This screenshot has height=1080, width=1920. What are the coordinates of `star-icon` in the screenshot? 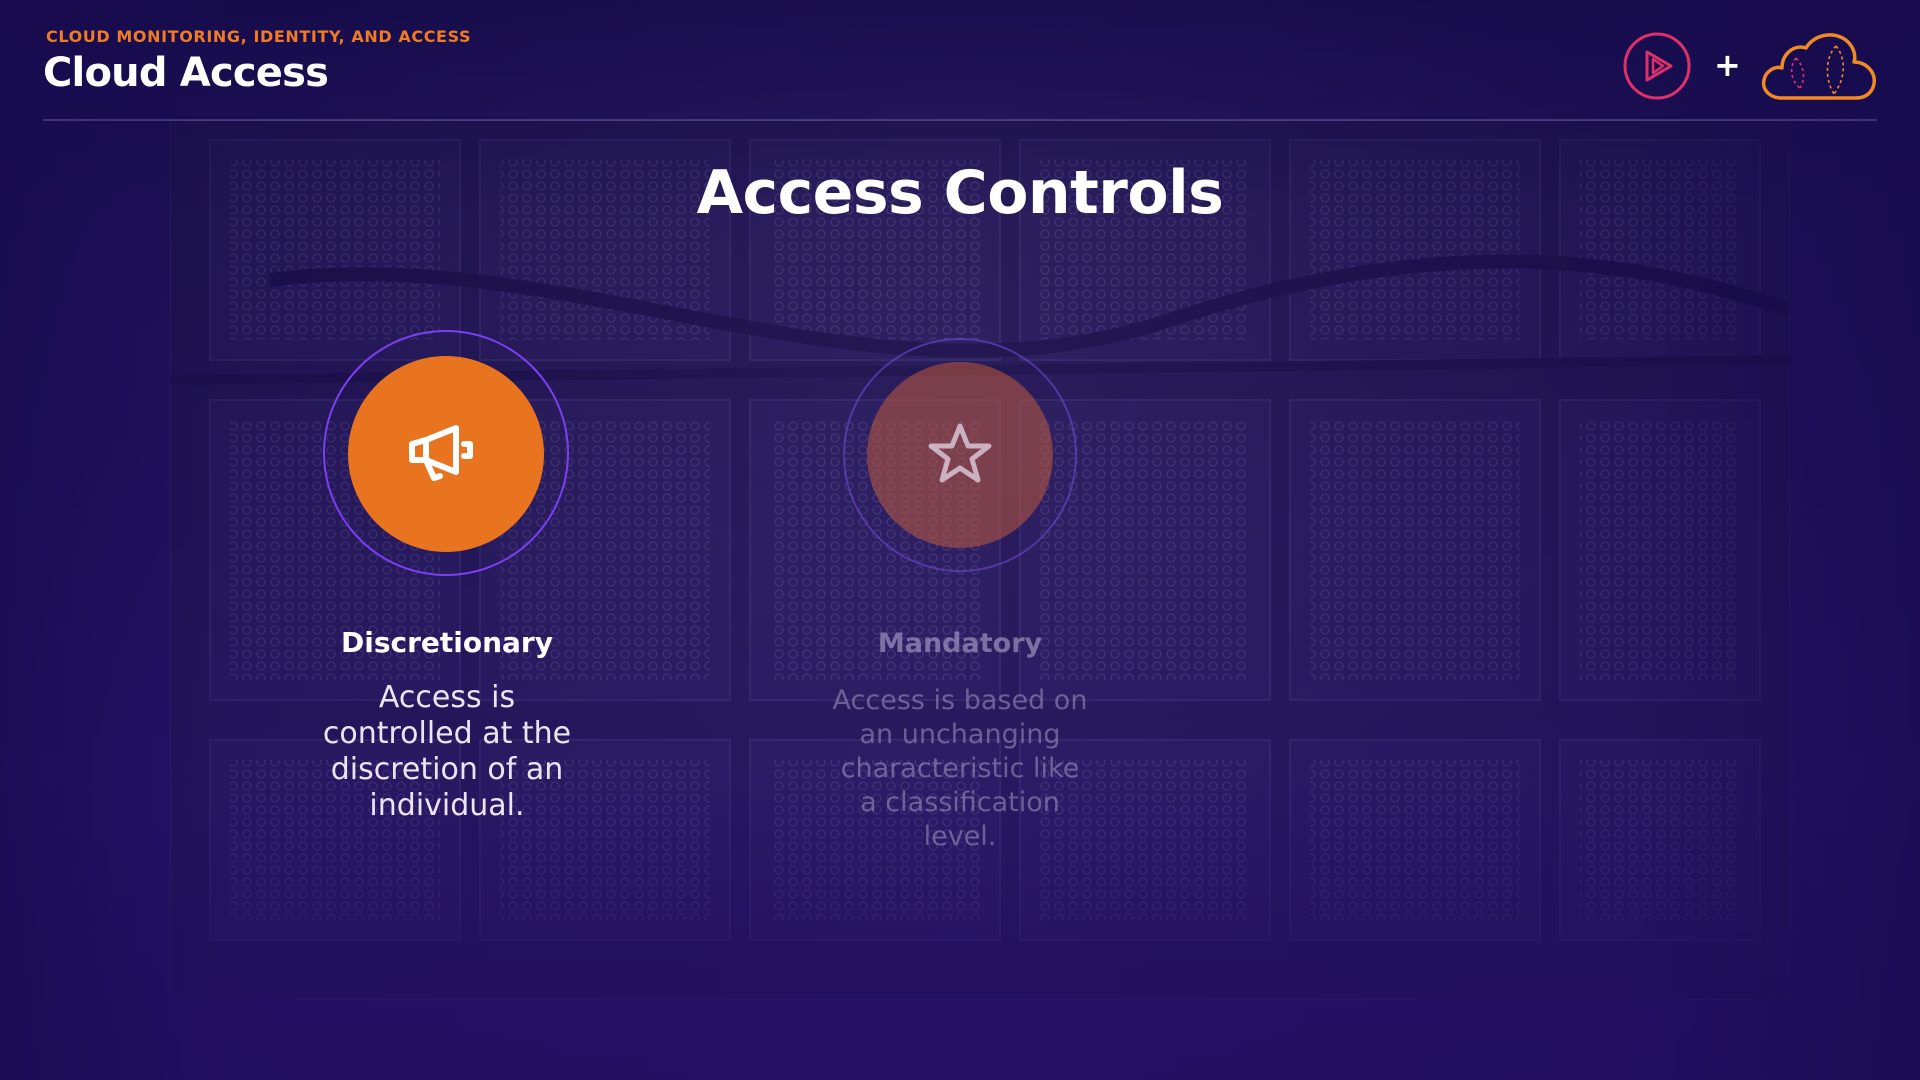 It's located at (960, 453).